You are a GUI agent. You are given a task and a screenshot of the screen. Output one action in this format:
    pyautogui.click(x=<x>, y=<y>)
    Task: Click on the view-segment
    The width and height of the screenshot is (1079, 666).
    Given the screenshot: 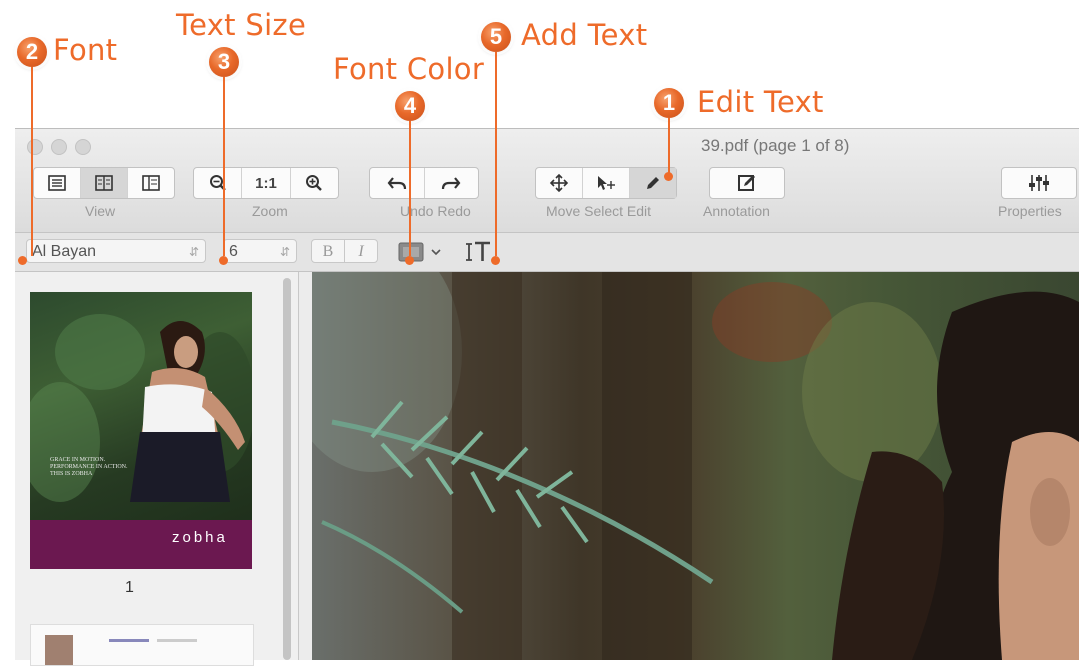 What is the action you would take?
    pyautogui.click(x=104, y=183)
    